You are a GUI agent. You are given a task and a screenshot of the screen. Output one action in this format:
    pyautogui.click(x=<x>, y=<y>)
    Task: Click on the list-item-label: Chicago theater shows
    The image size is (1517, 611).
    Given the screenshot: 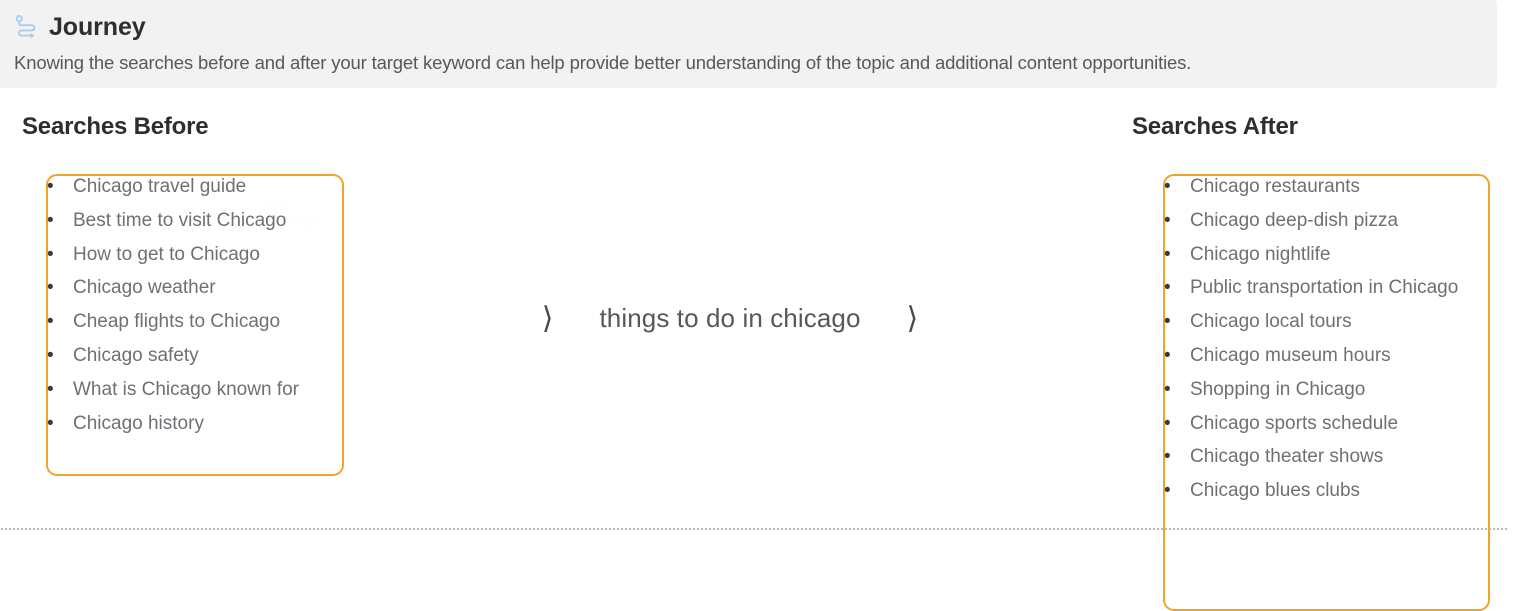 What is the action you would take?
    pyautogui.click(x=1287, y=457)
    